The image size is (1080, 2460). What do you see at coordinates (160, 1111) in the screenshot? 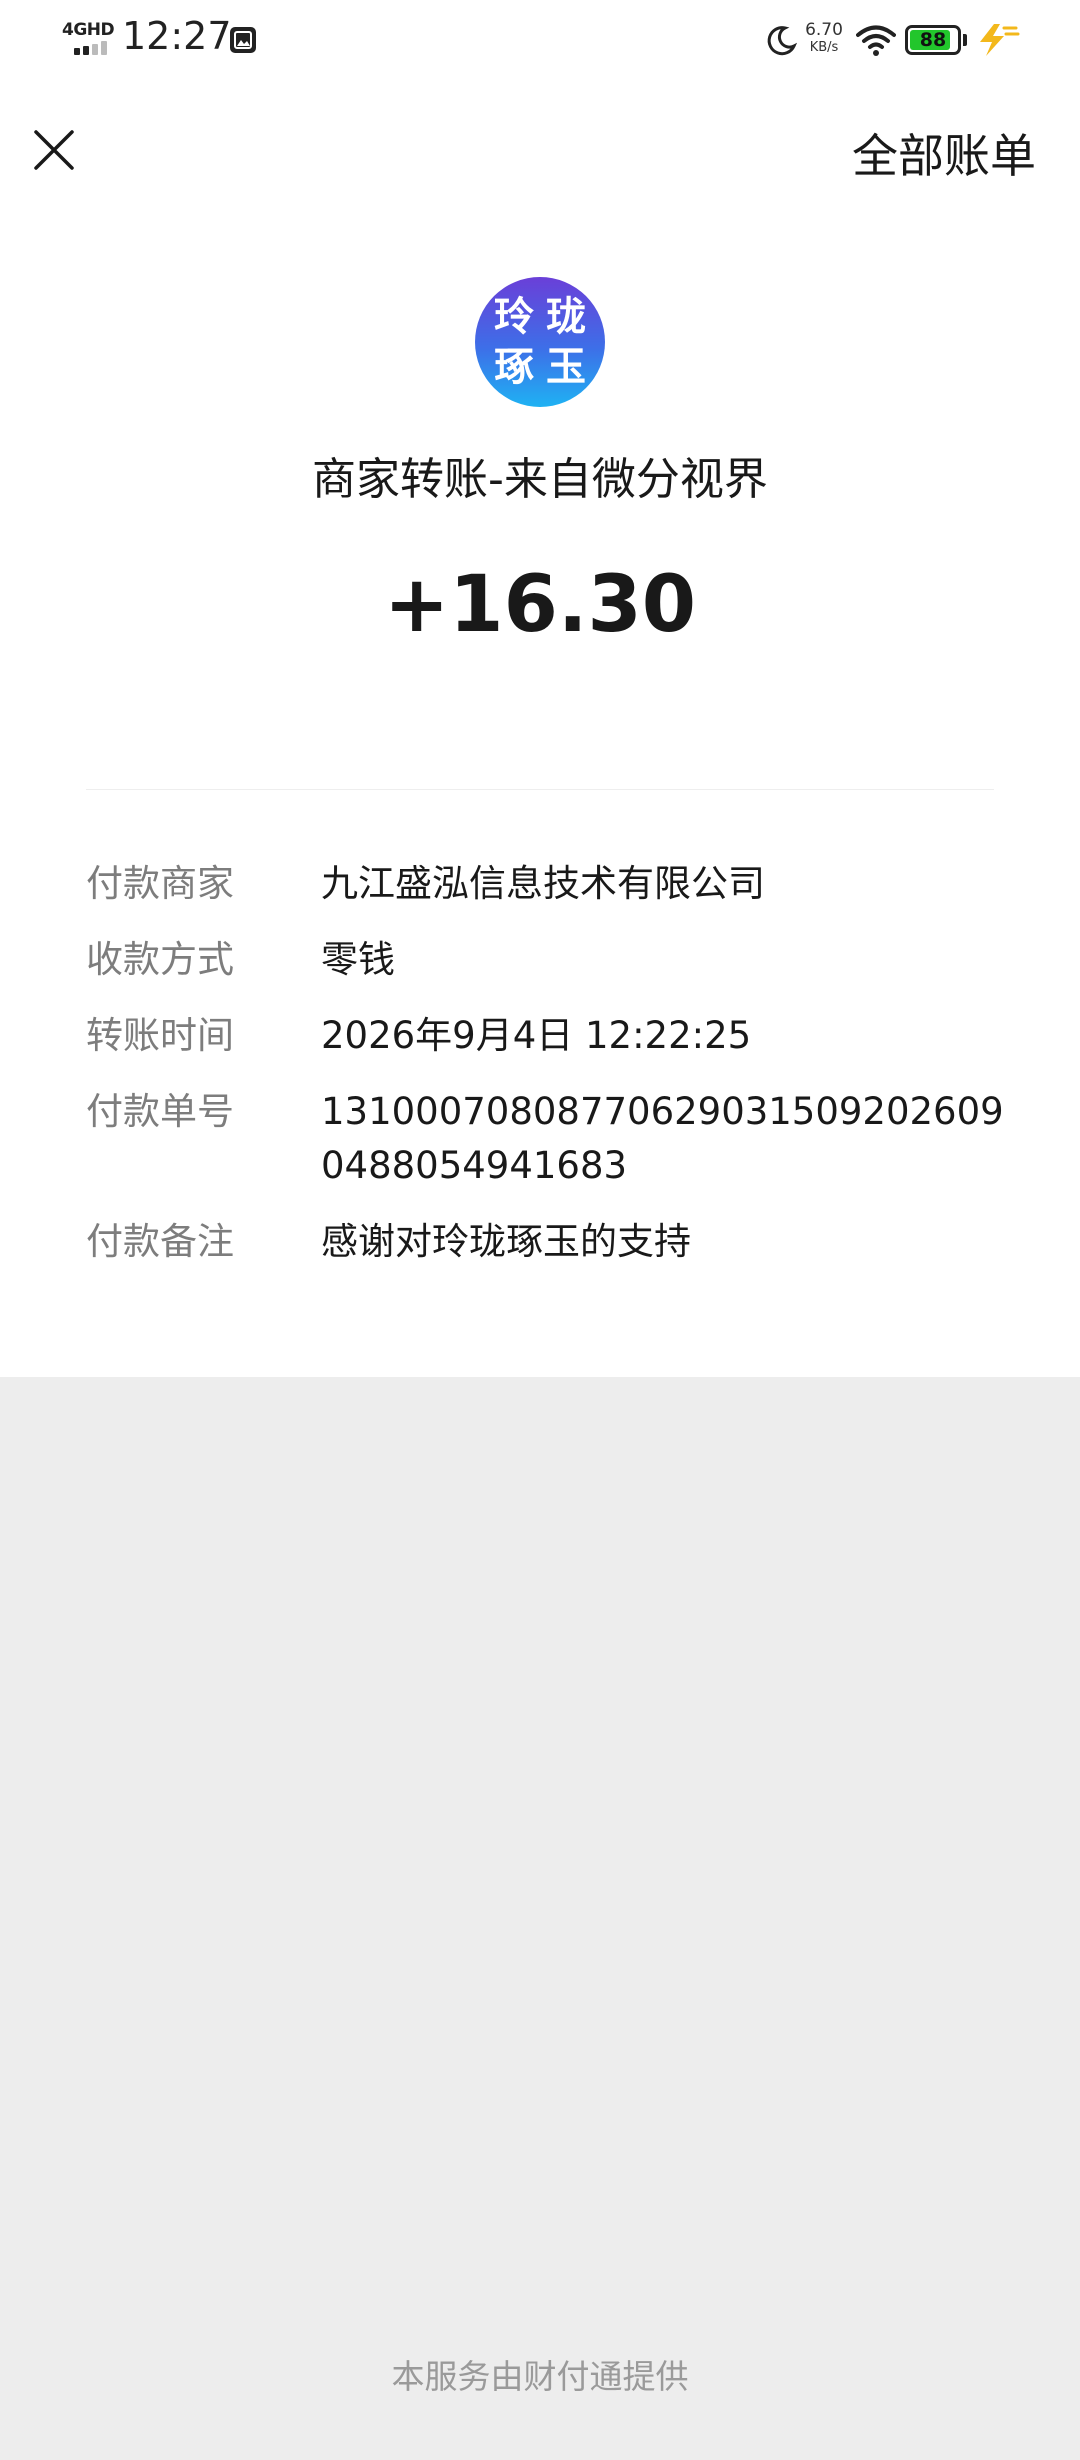
I see `order-label: 付款单号` at bounding box center [160, 1111].